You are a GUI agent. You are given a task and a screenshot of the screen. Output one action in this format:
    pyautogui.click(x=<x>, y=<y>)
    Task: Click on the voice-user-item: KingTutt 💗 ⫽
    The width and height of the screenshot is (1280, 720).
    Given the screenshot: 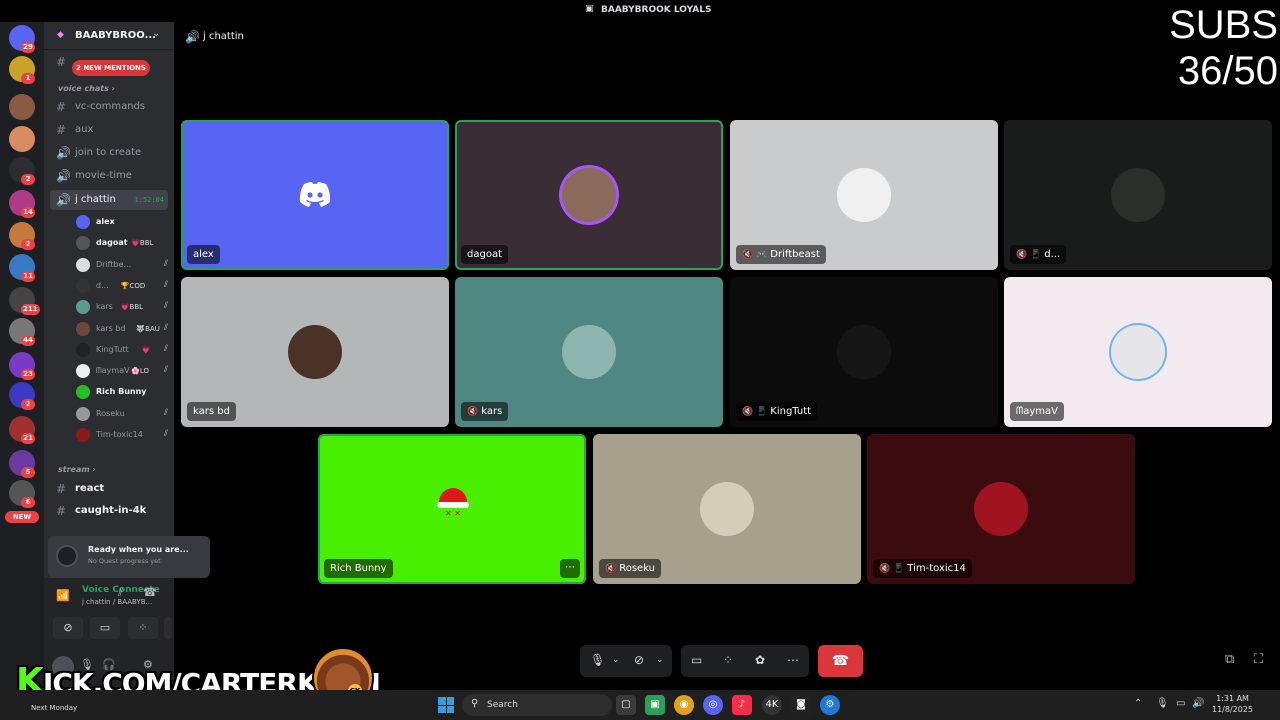 What is the action you would take?
    pyautogui.click(x=122, y=350)
    